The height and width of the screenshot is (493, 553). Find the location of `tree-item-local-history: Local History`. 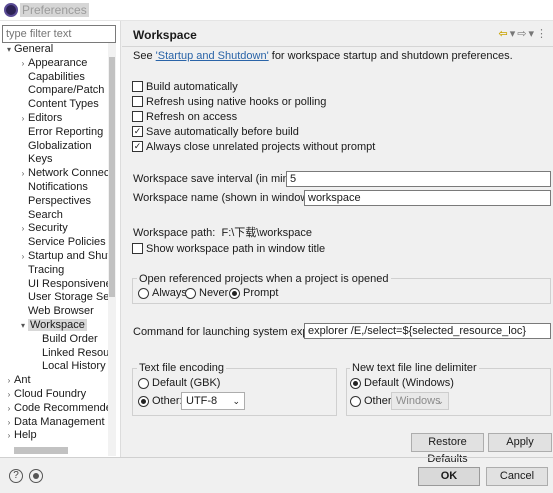

tree-item-local-history: Local History is located at coordinates (54, 367).